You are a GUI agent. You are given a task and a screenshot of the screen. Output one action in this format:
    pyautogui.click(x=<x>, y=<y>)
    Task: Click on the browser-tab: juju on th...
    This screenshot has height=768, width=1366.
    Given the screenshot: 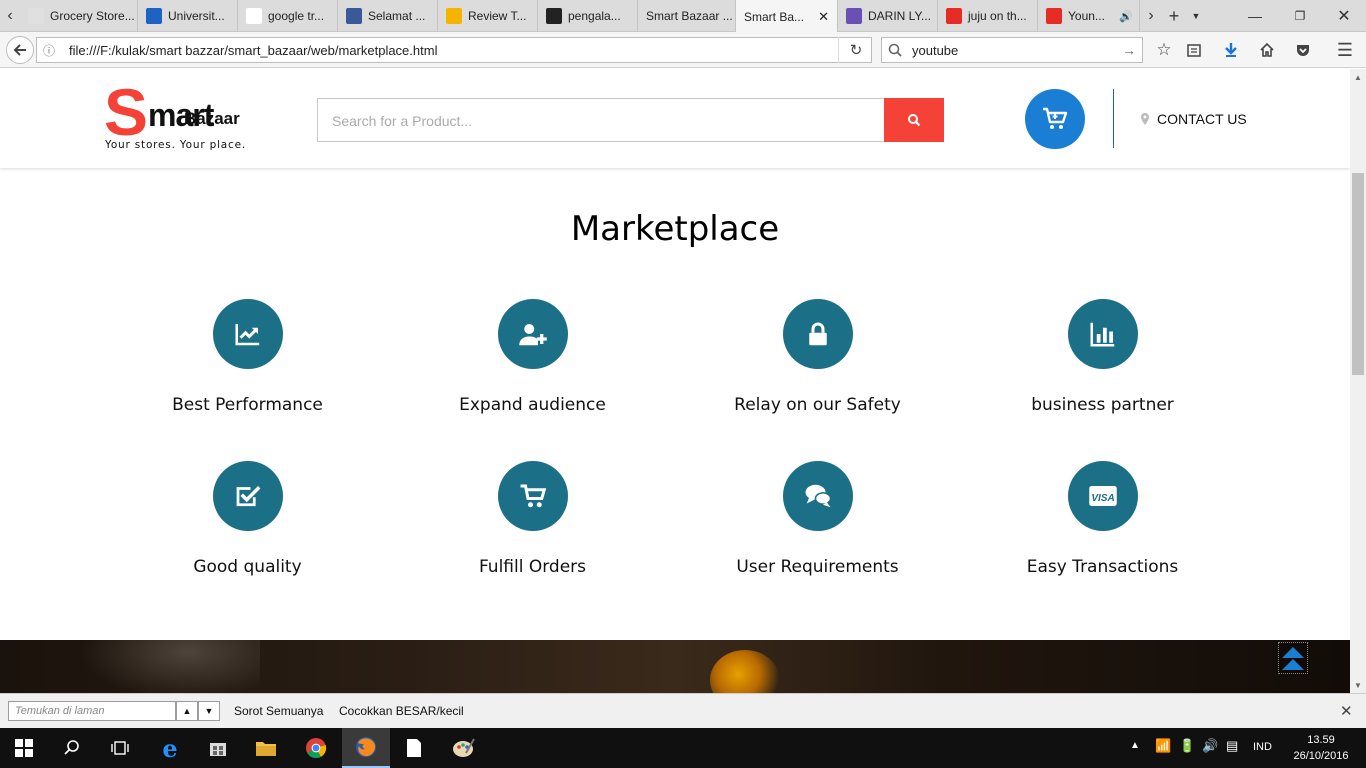 What is the action you would take?
    pyautogui.click(x=988, y=16)
    